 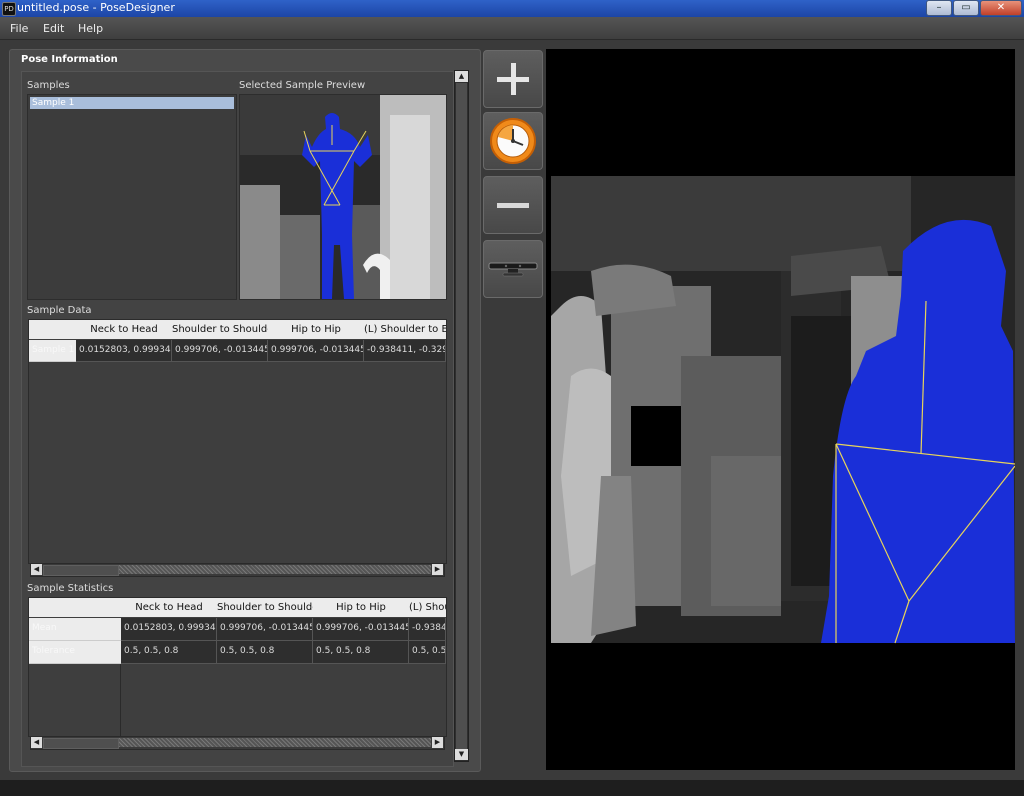 What do you see at coordinates (132, 103) in the screenshot?
I see `list-item-sample-1: Sample 1` at bounding box center [132, 103].